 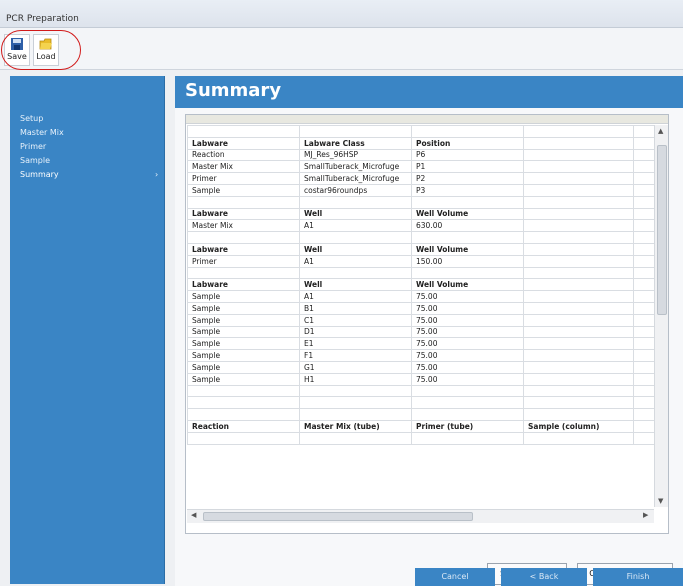 I want to click on table-row: Reaction MJ_Res_96HSP P6, so click(x=420, y=155).